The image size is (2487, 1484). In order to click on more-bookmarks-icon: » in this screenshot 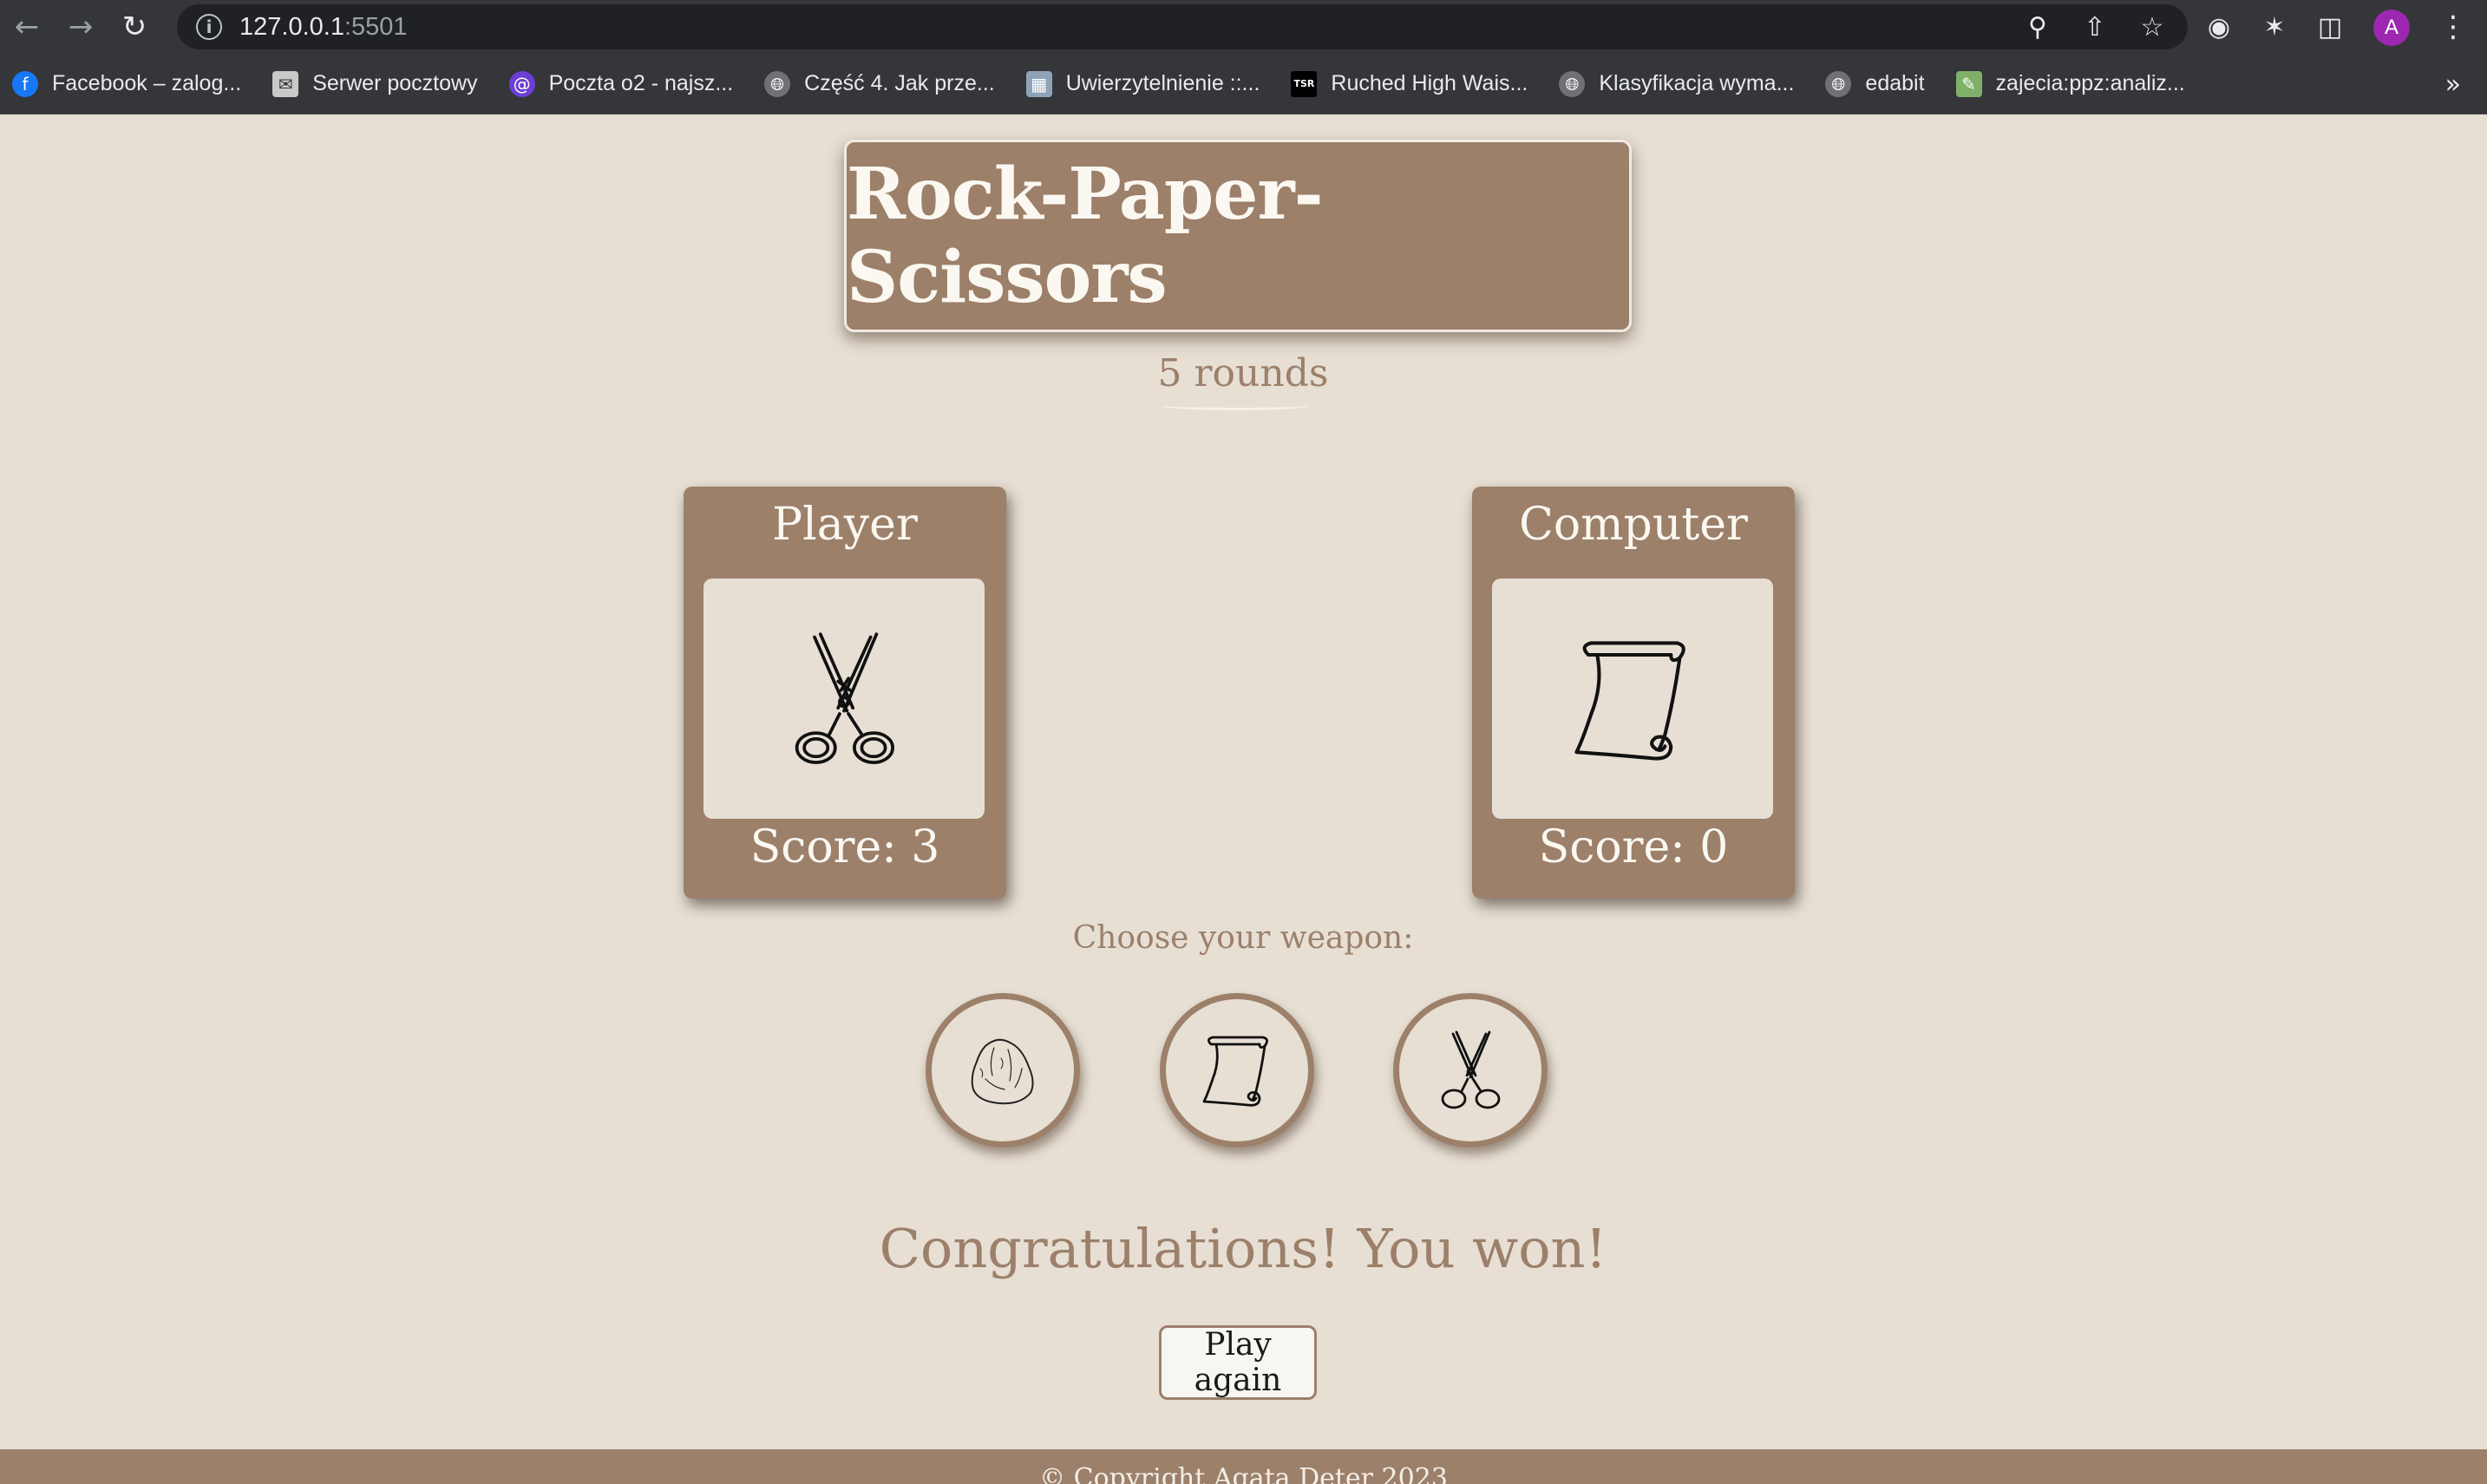, I will do `click(2453, 84)`.